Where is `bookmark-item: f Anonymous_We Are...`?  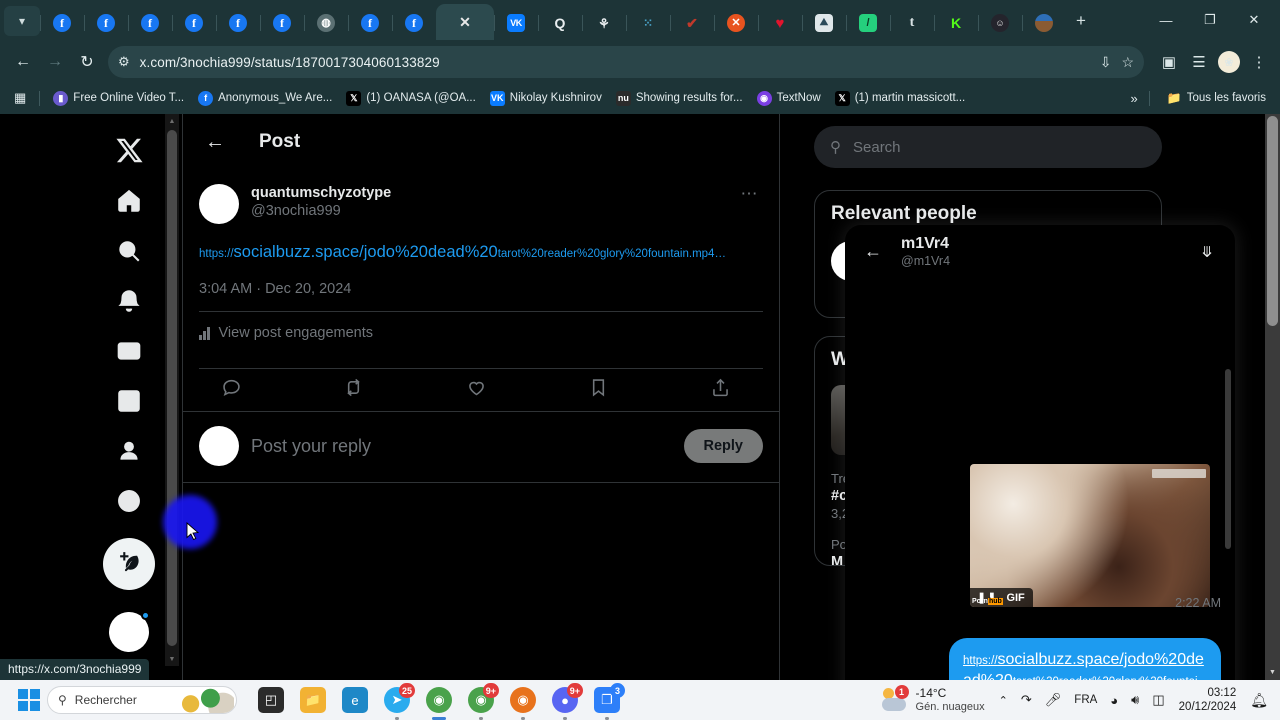 bookmark-item: f Anonymous_We Are... is located at coordinates (265, 98).